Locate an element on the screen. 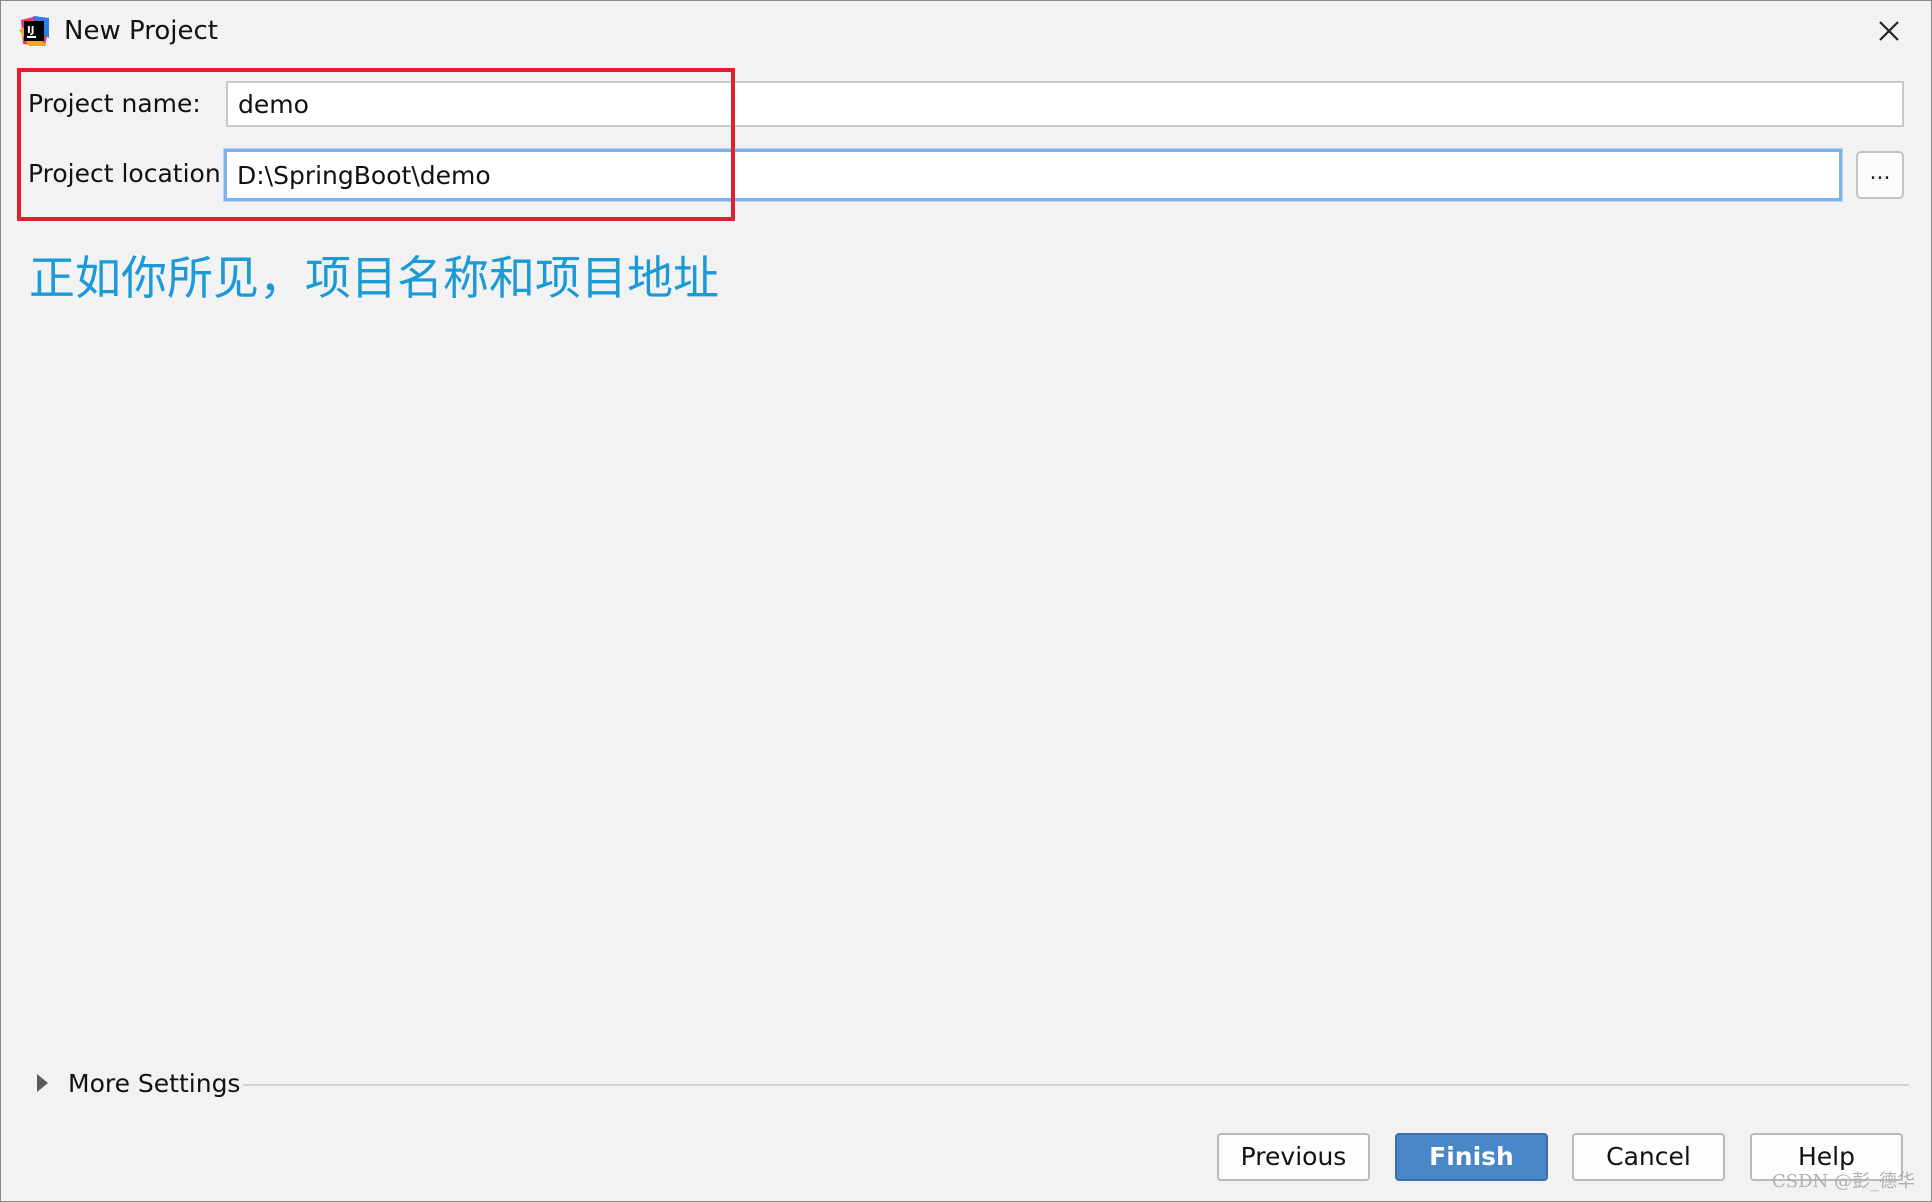 The height and width of the screenshot is (1202, 1932). svg-text: IJ is located at coordinates (30, 30).